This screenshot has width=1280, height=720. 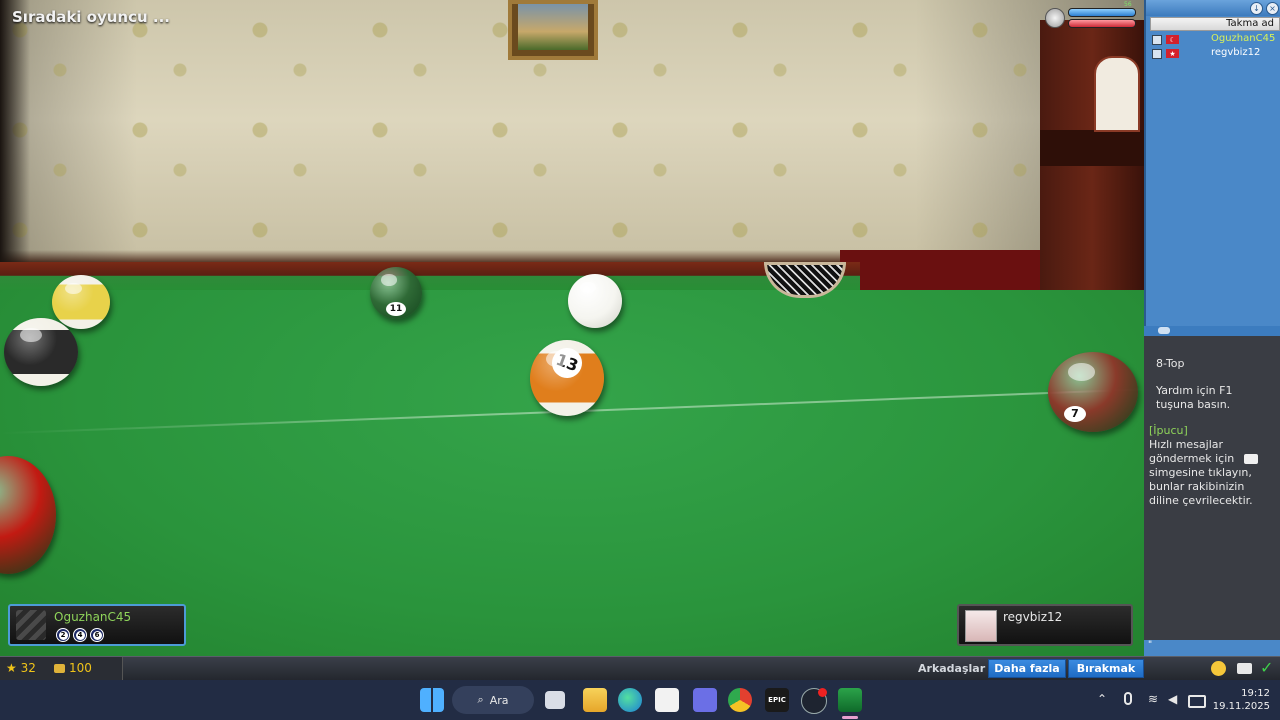 What do you see at coordinates (595, 301) in the screenshot?
I see `cue-ball` at bounding box center [595, 301].